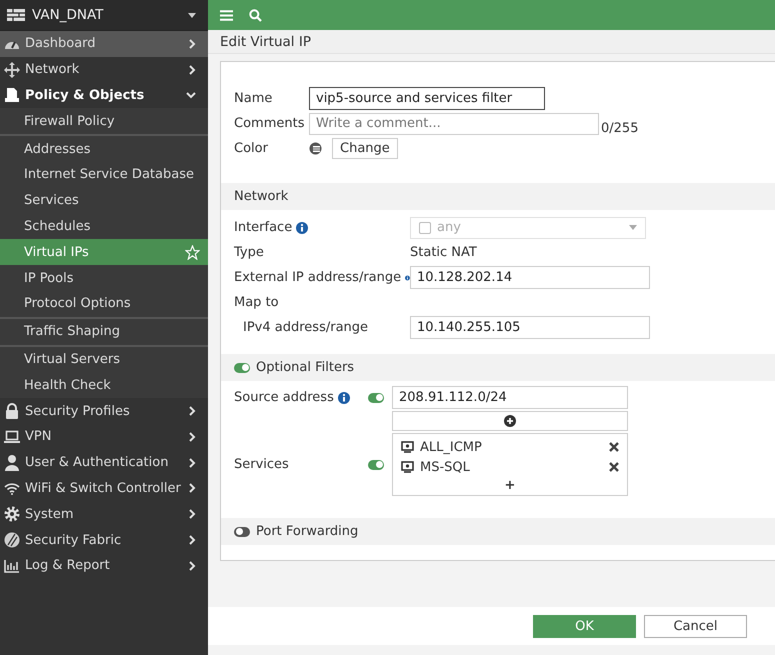 Image resolution: width=775 pixels, height=655 pixels. I want to click on field-label: External IP address/range, so click(318, 277).